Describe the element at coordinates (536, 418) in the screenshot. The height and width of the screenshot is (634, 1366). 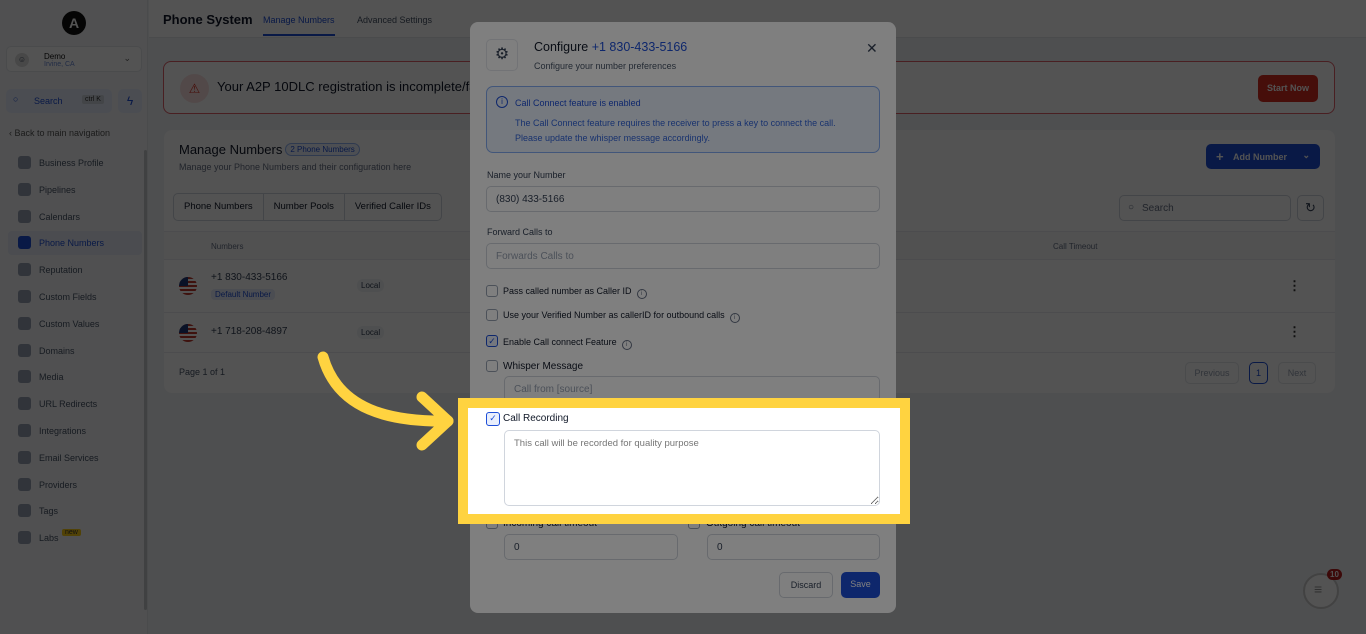
I see `call-recording-label: Call Recording` at that location.